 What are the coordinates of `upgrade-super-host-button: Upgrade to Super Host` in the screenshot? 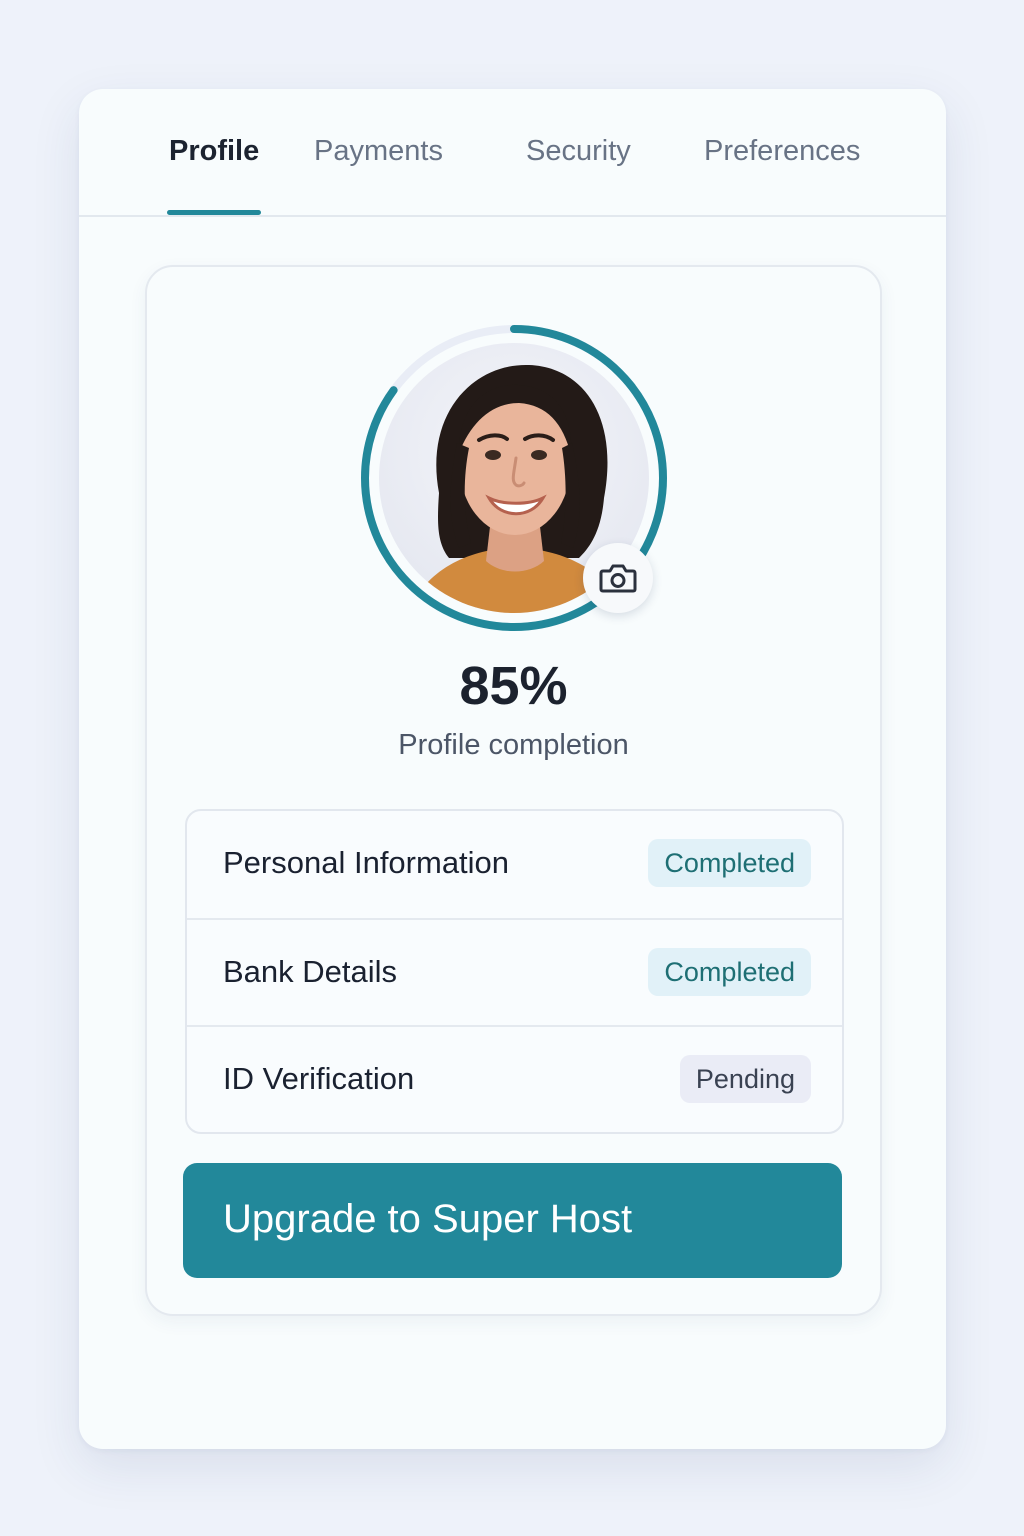 It's located at (512, 1220).